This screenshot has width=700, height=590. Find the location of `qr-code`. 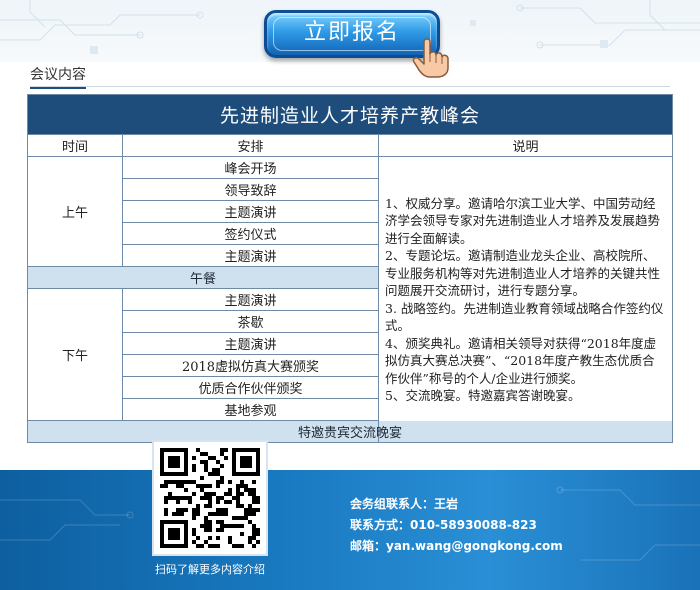

qr-code is located at coordinates (210, 498).